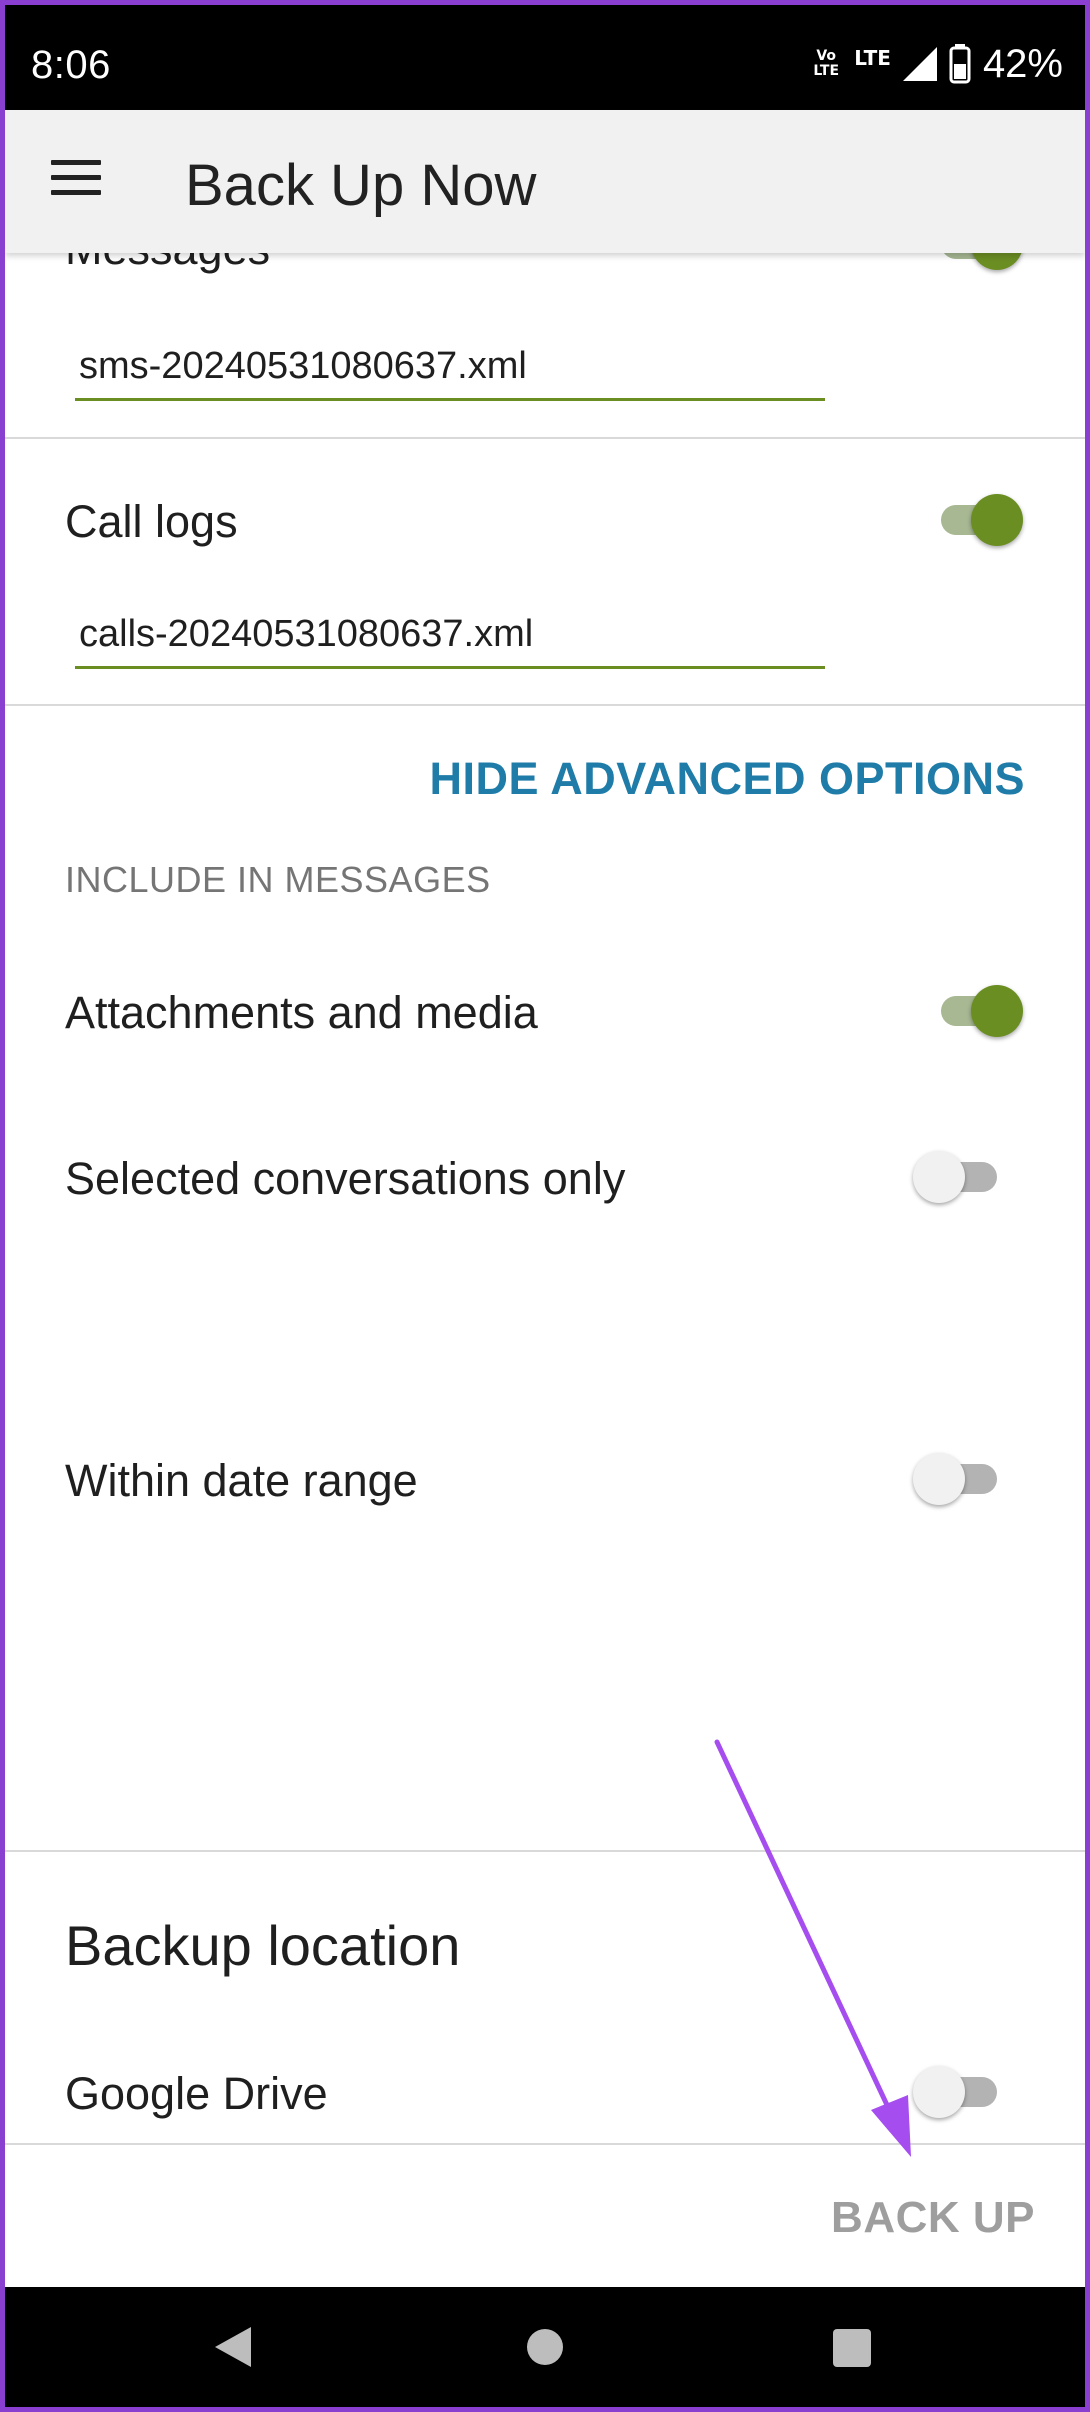  What do you see at coordinates (233, 2347) in the screenshot?
I see `back-triangle-icon` at bounding box center [233, 2347].